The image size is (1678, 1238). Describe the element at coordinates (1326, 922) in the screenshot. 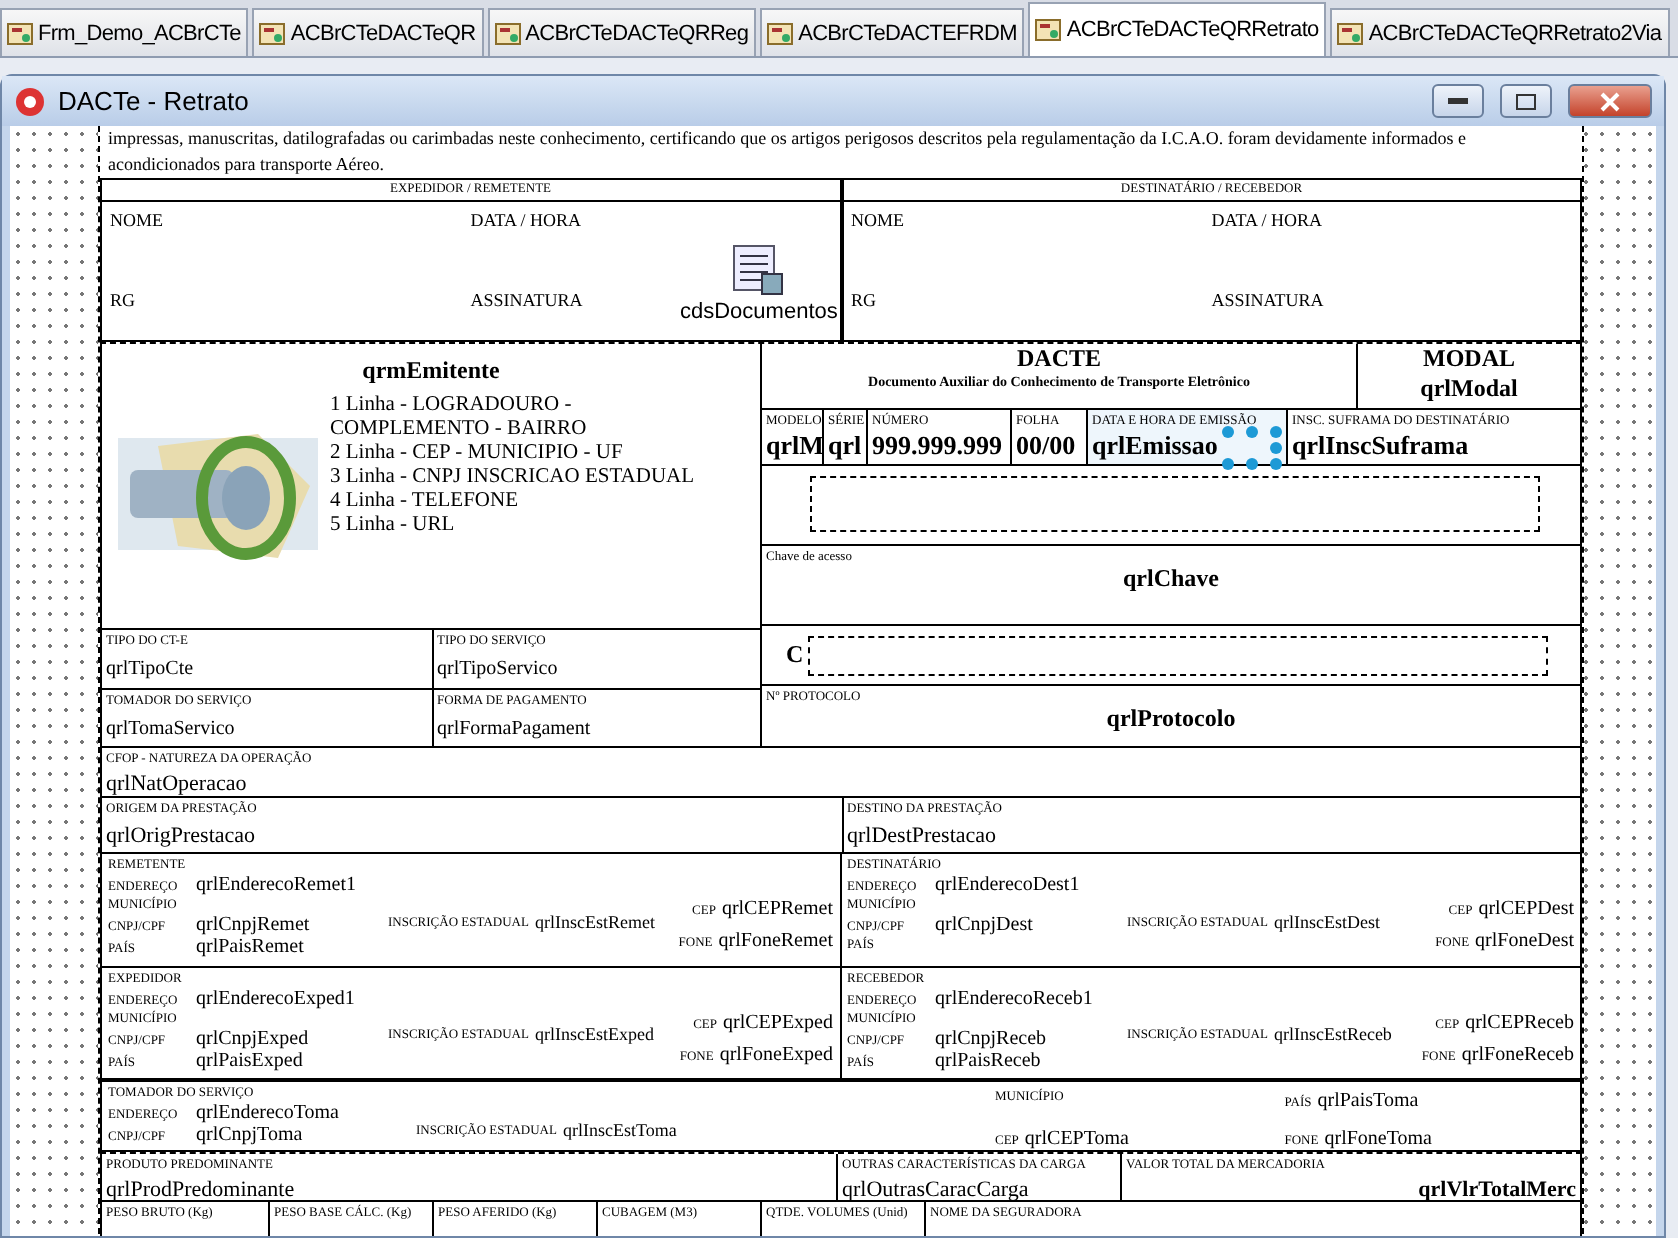

I see `field-value: qrlInscEstDest` at that location.